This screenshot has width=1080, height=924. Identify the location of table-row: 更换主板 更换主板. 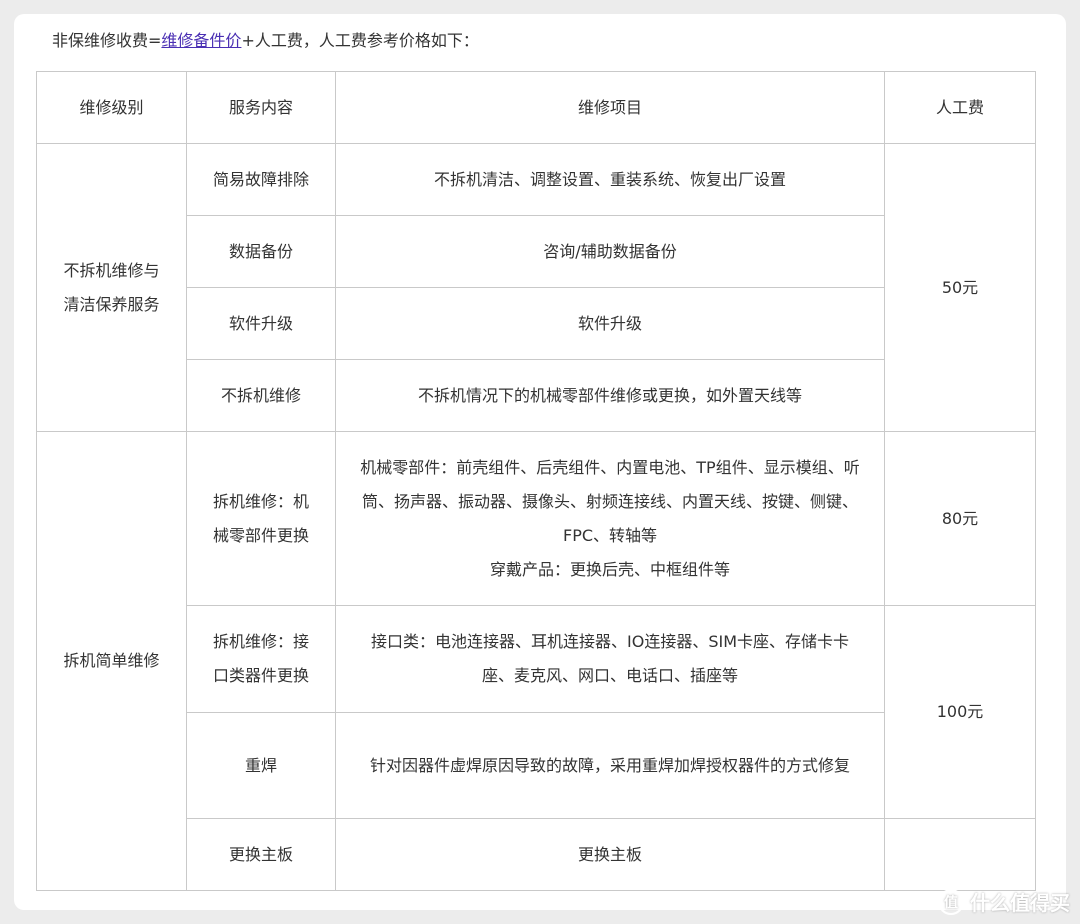
(536, 854).